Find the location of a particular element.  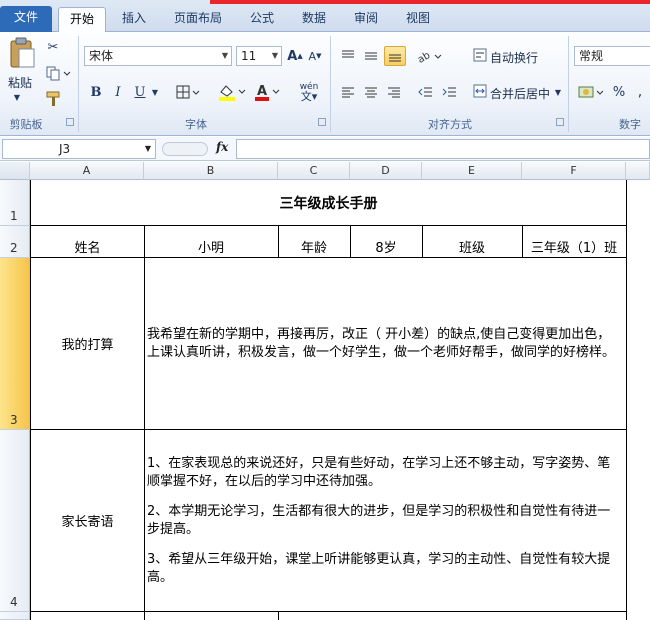

merge-center-button: 合并后居中 is located at coordinates (520, 93).